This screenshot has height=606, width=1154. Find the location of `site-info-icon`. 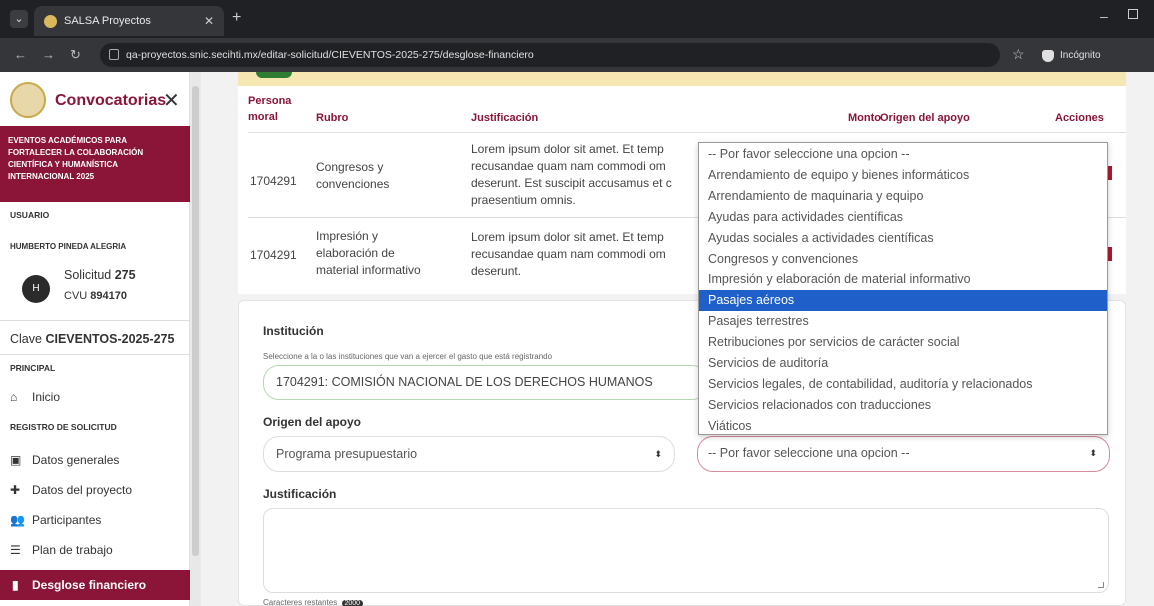

site-info-icon is located at coordinates (114, 54).